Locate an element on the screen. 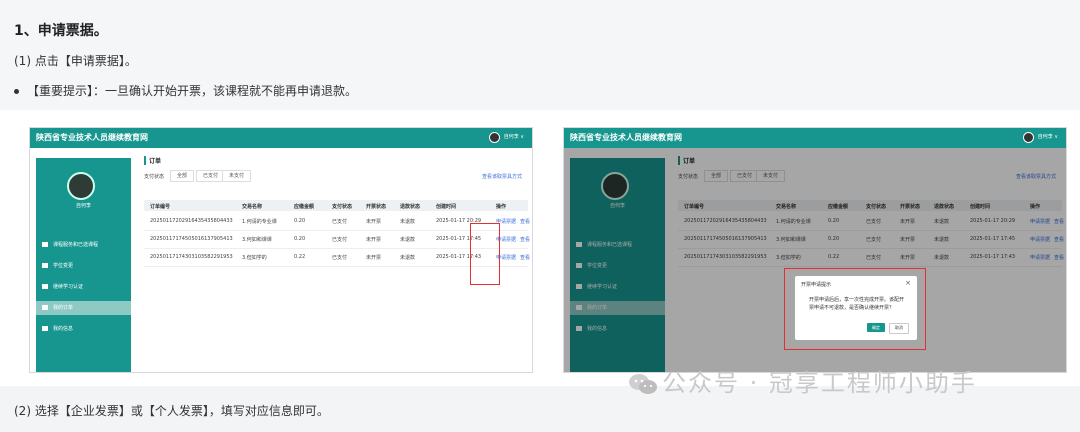 This screenshot has width=1080, height=432. important-tip: 【重要提示】：一旦确认开始开票，该课程就不能再申请退款。 is located at coordinates (185, 90).